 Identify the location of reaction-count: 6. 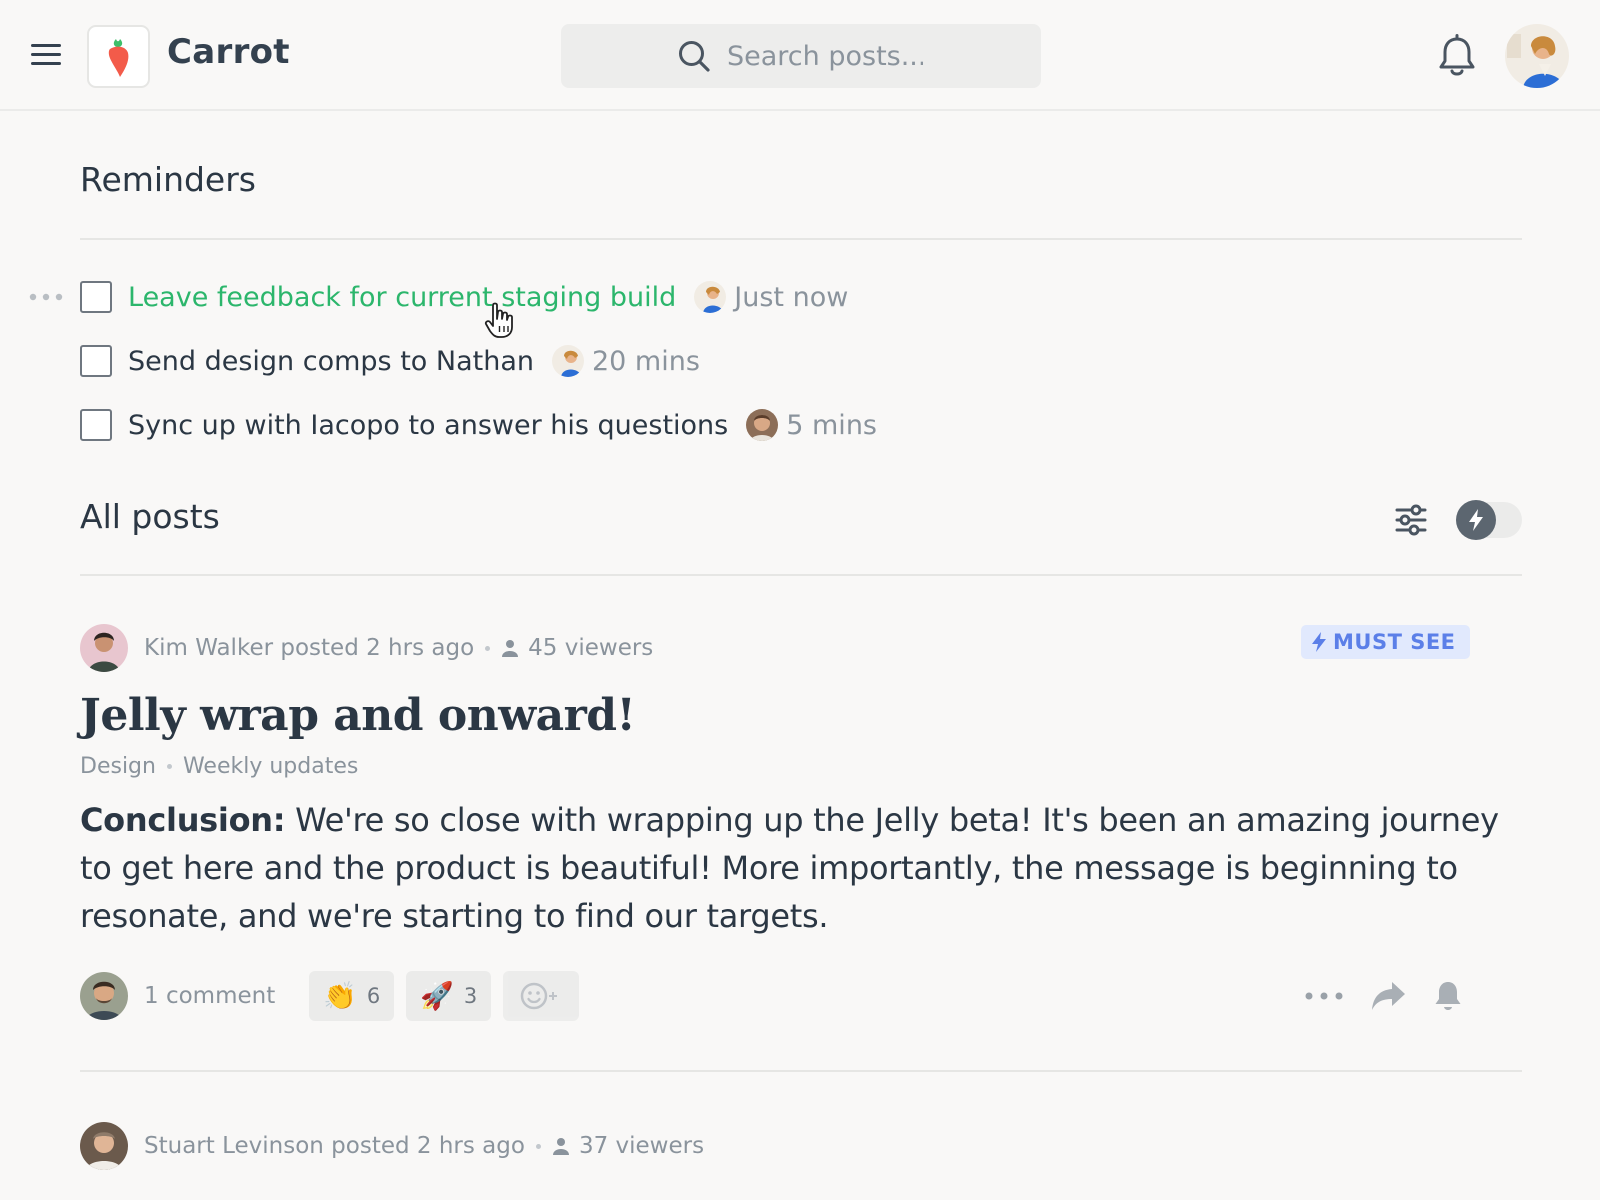
(373, 996).